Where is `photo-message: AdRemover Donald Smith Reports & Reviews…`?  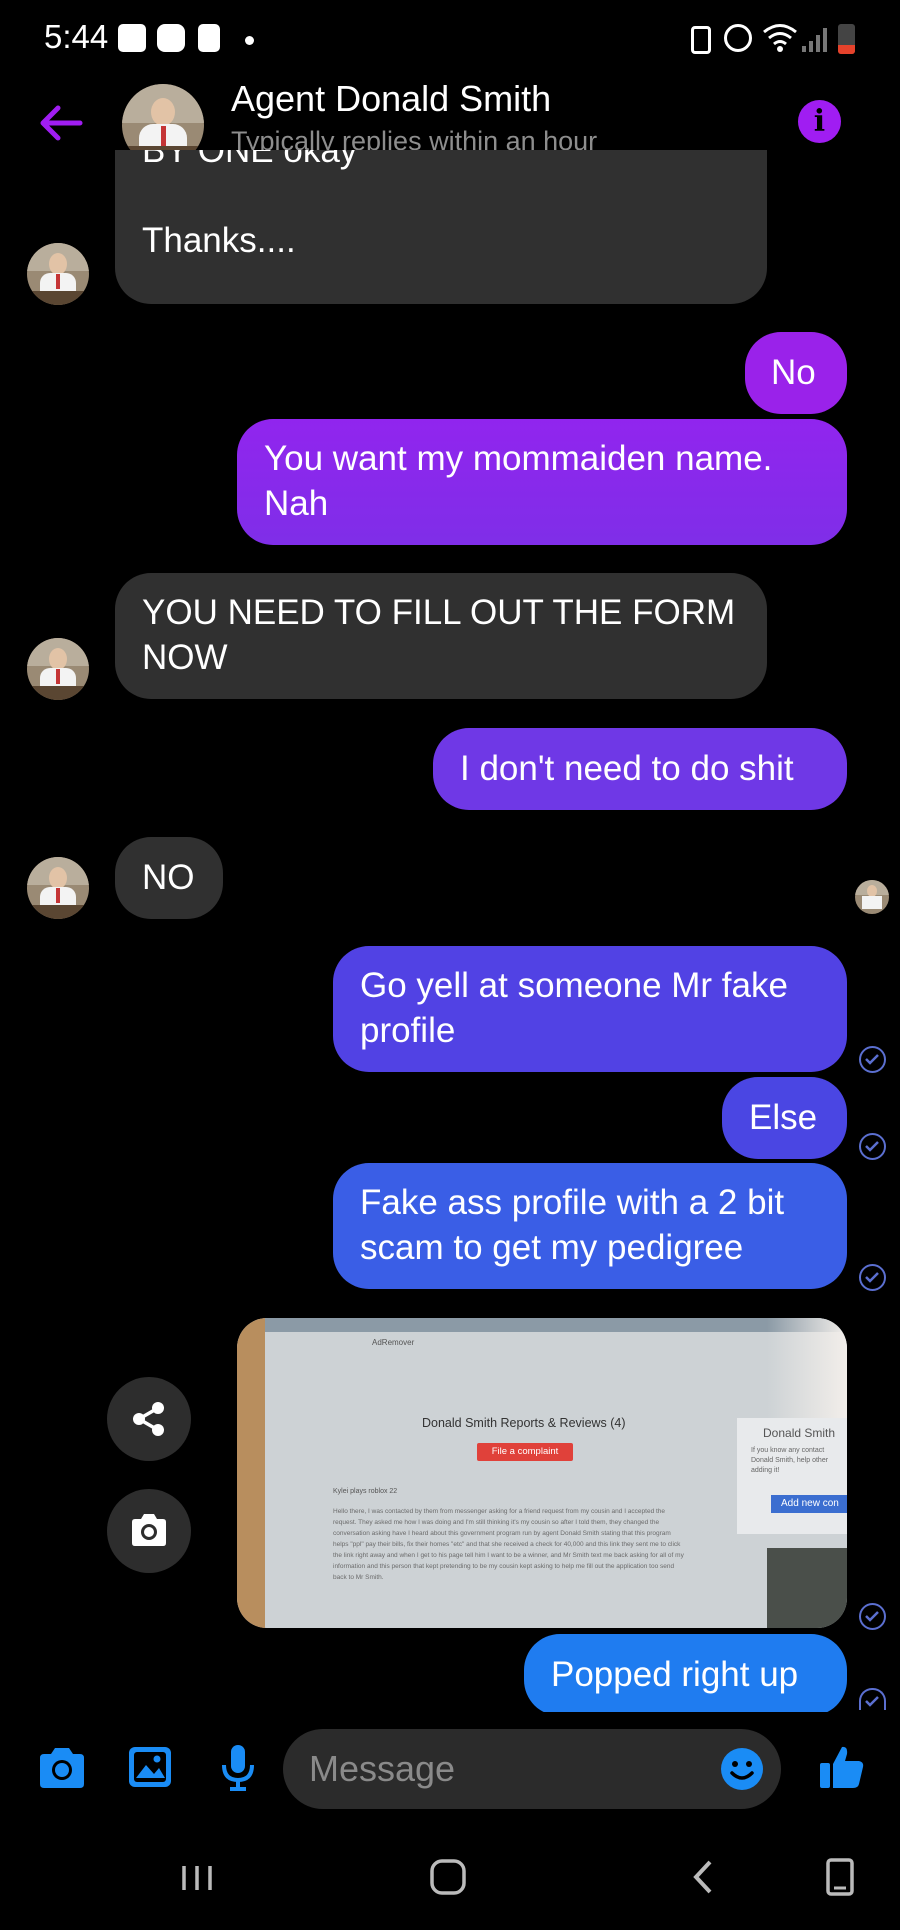 photo-message: AdRemover Donald Smith Reports & Reviews… is located at coordinates (542, 1473).